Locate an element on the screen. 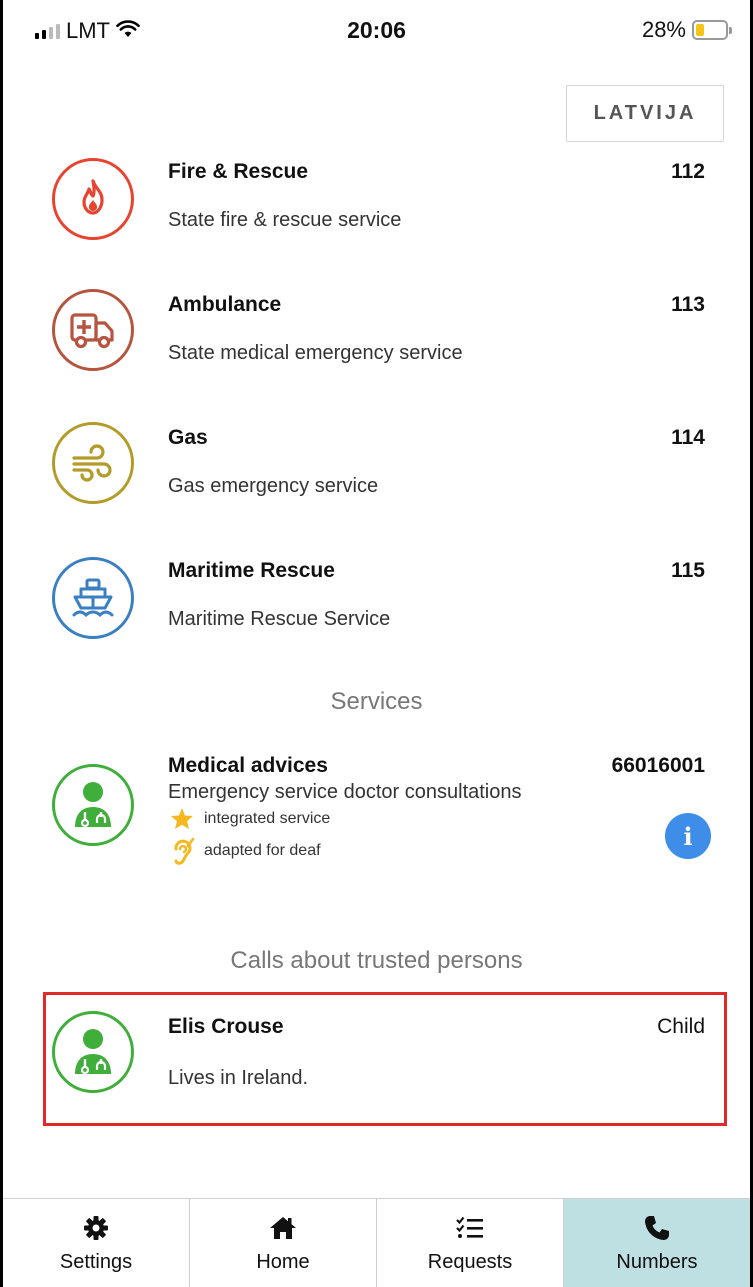  ambulance-icon is located at coordinates (93, 330).